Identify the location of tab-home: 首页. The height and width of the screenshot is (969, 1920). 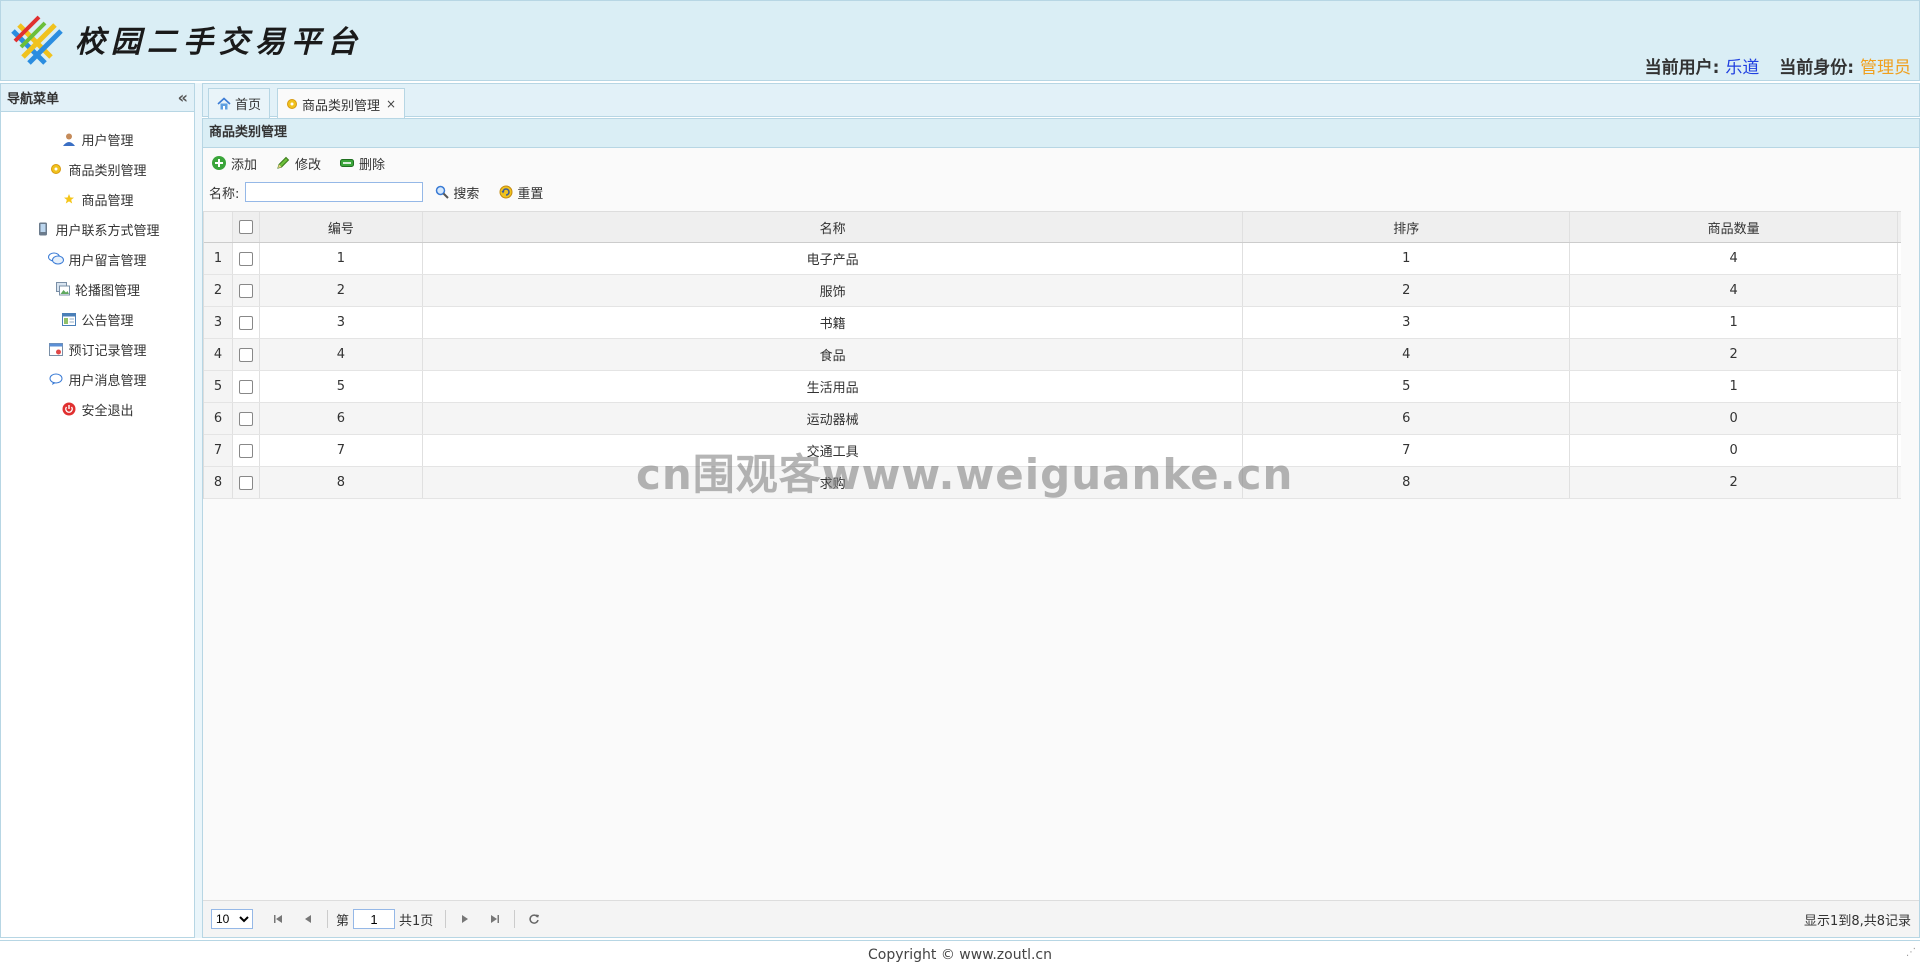
(239, 103).